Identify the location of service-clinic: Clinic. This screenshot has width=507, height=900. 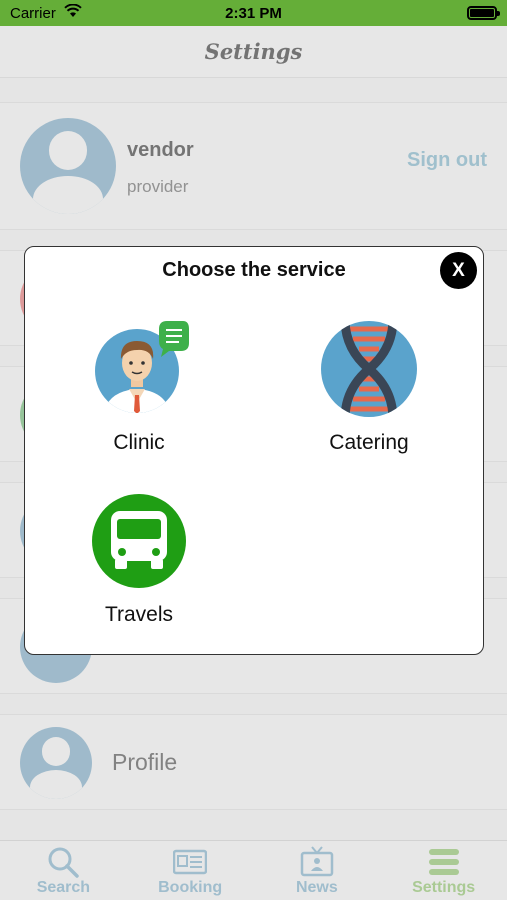
(139, 387).